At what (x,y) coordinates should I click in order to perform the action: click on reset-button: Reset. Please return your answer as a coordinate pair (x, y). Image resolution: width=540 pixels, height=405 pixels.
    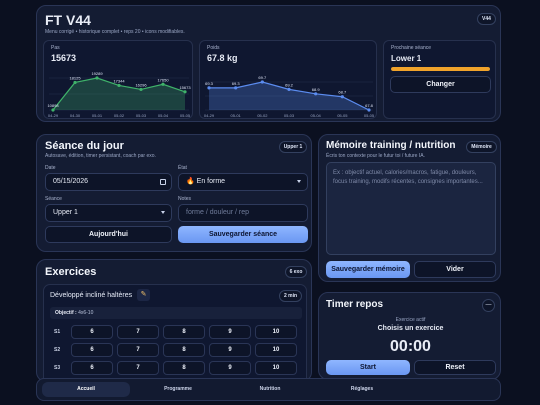
    Looking at the image, I should click on (455, 367).